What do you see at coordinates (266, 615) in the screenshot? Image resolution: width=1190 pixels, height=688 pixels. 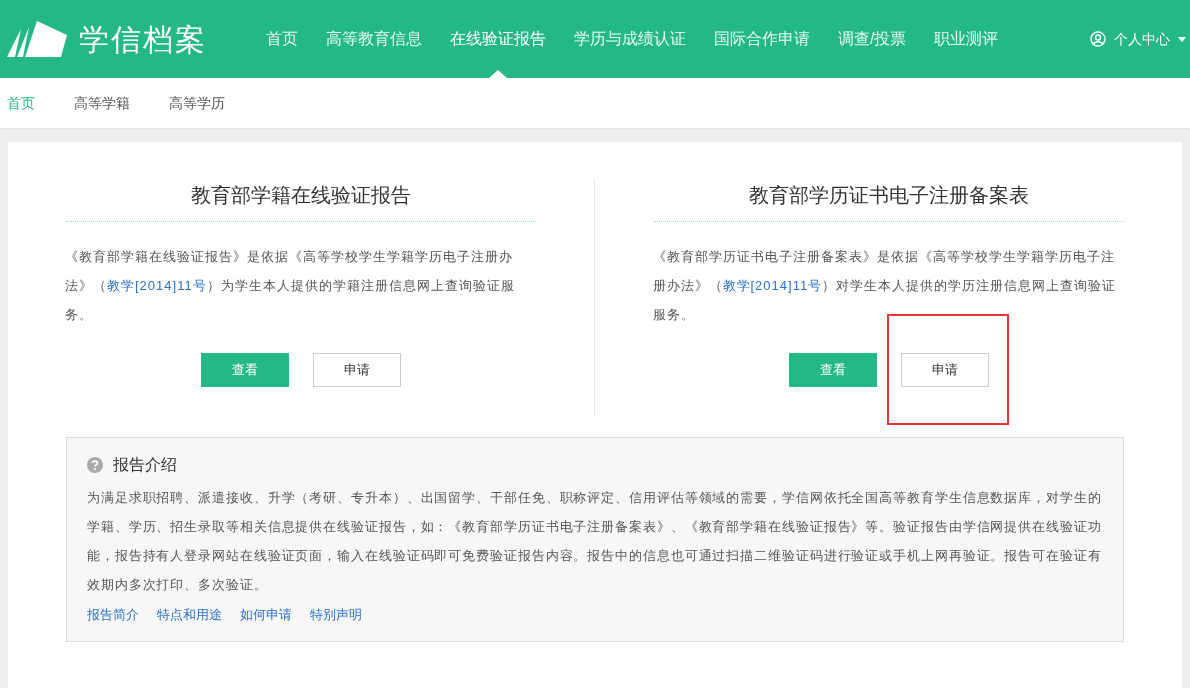 I see `intro-link: 如何申请` at bounding box center [266, 615].